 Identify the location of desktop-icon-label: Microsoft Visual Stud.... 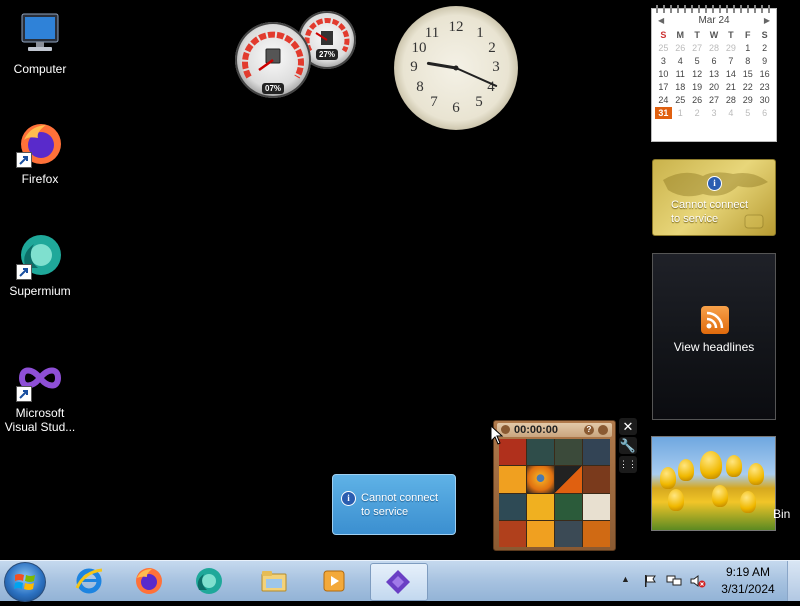
(40, 420).